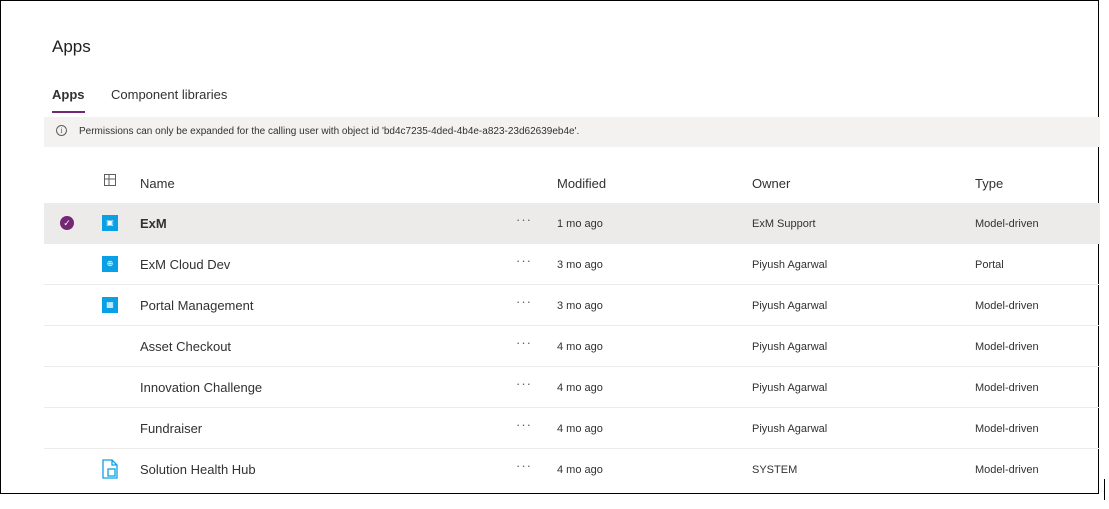  I want to click on owner-value: SYSTEM, so click(775, 470).